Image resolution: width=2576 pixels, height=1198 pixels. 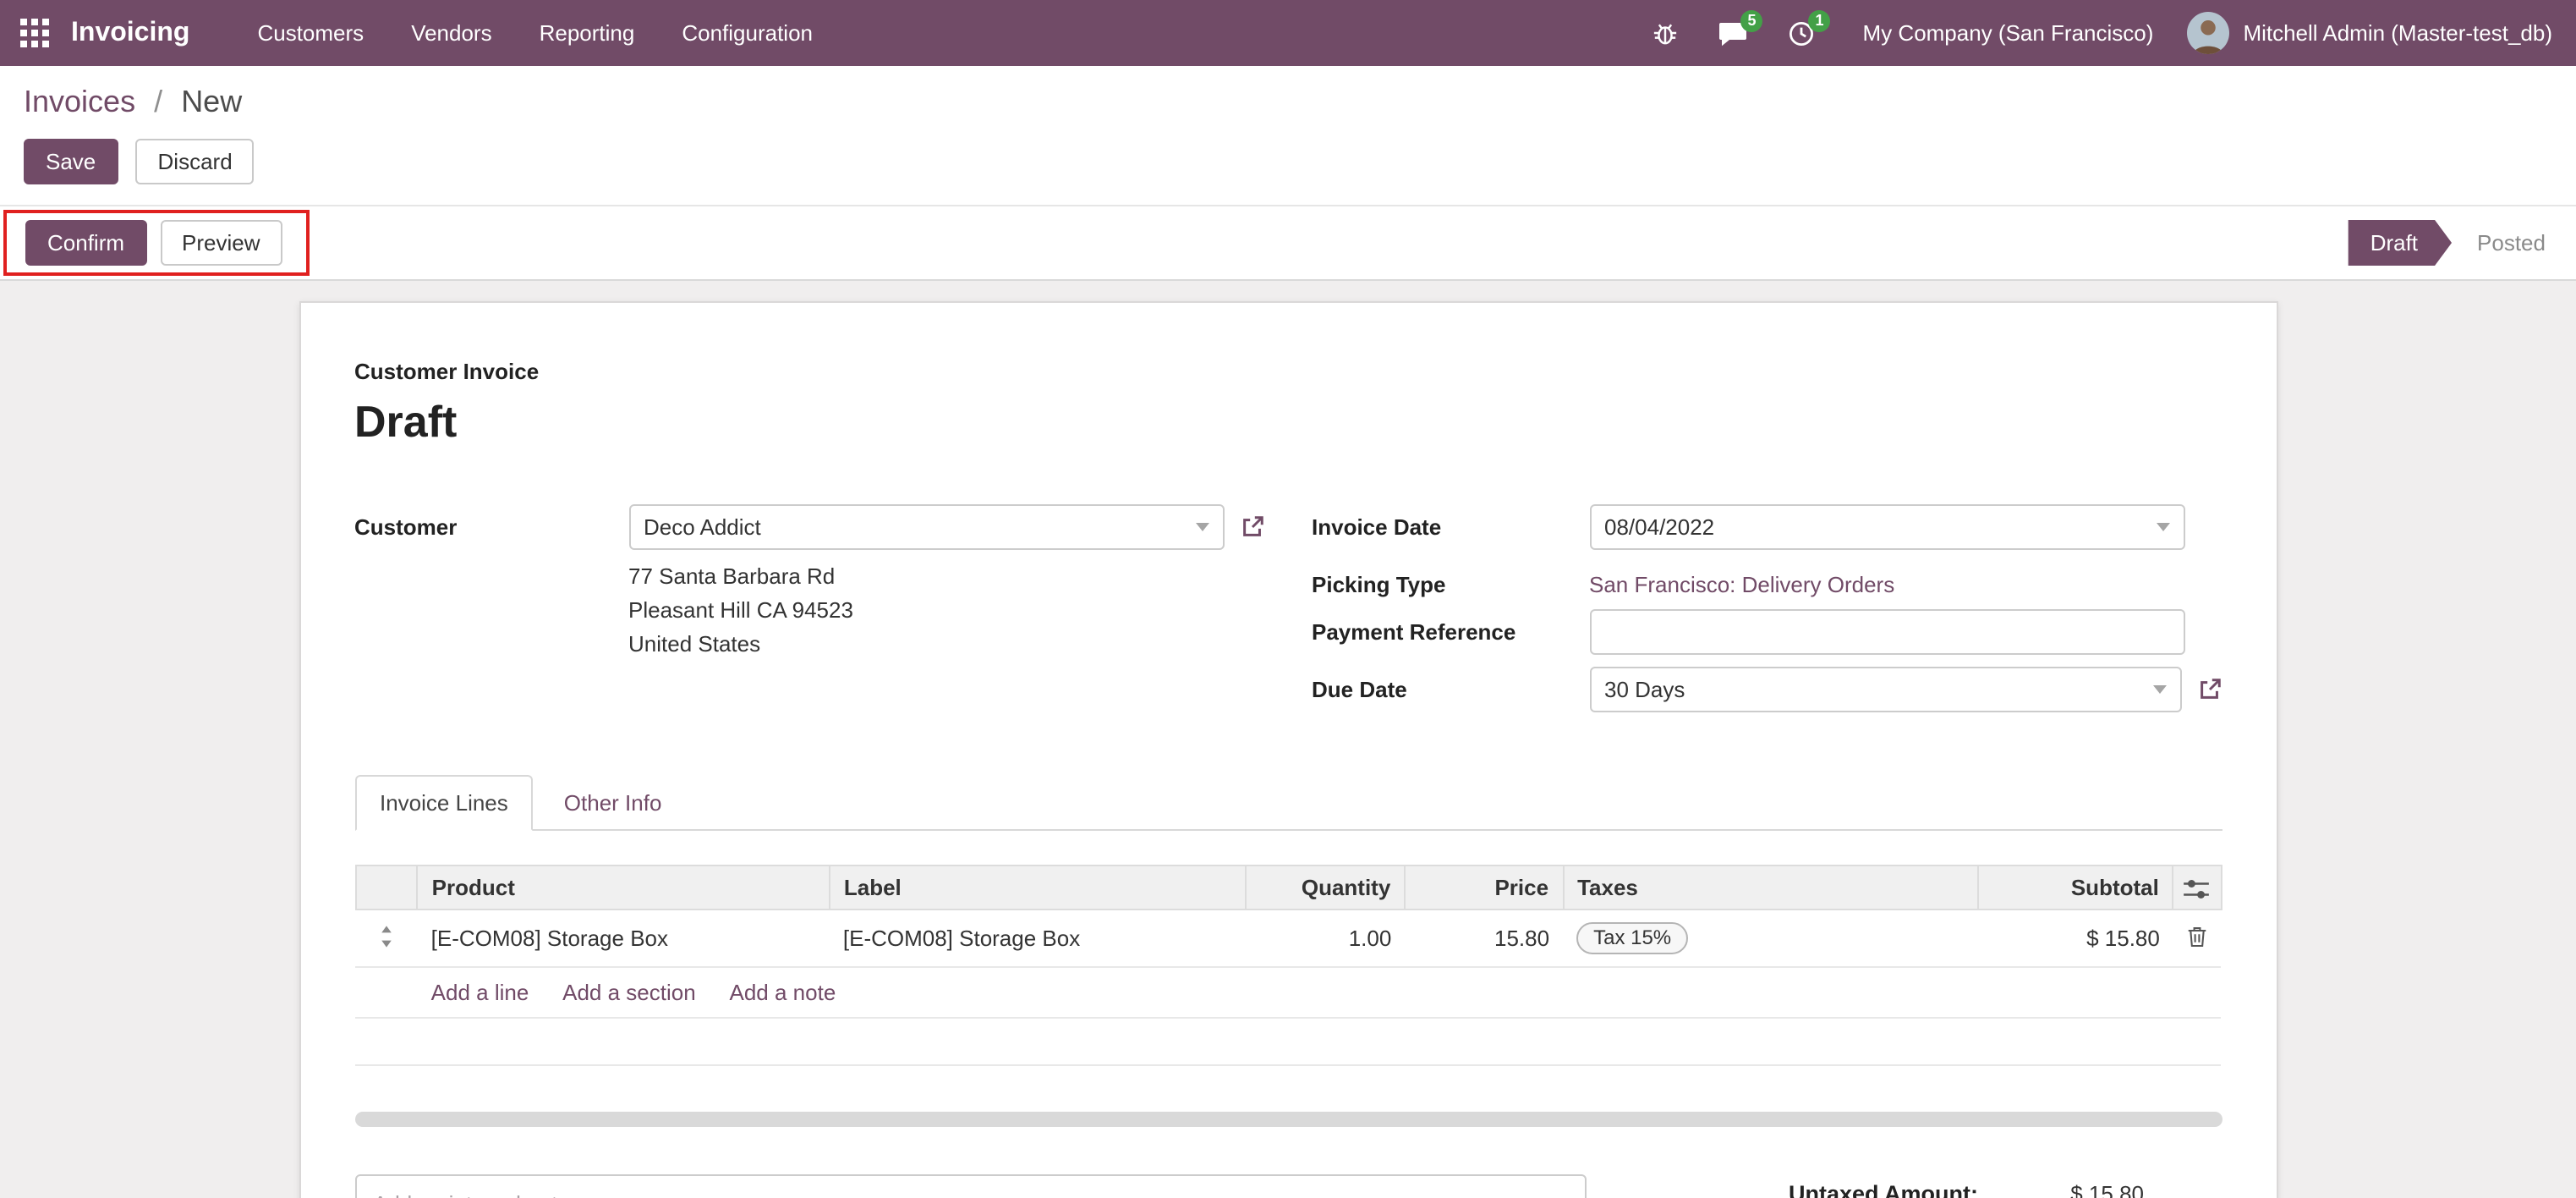 What do you see at coordinates (386, 939) in the screenshot?
I see `drag-handle-icon` at bounding box center [386, 939].